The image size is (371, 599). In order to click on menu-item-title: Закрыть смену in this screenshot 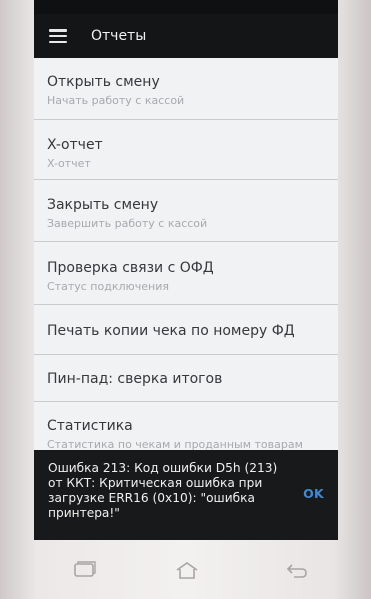, I will do `click(103, 205)`.